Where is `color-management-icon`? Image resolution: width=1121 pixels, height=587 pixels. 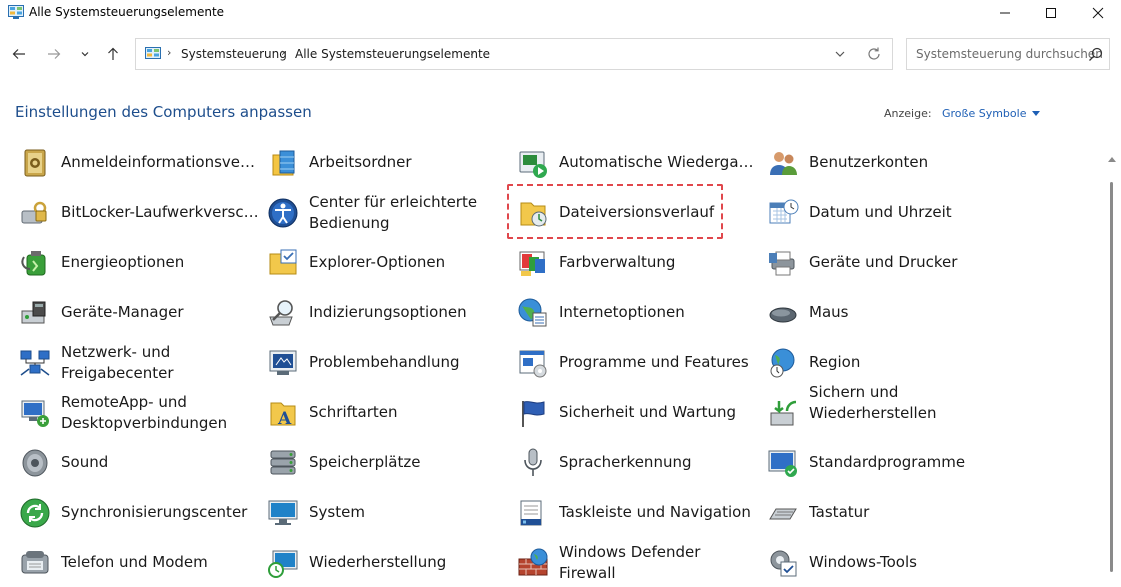
color-management-icon is located at coordinates (532, 263).